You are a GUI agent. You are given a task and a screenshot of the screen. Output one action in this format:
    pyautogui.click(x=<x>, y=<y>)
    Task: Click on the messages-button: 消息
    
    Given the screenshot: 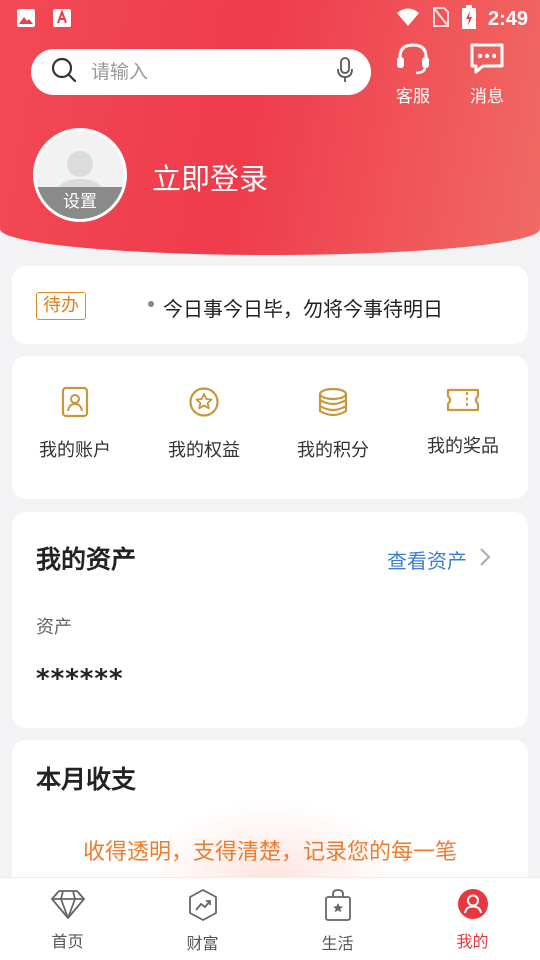 What is the action you would take?
    pyautogui.click(x=487, y=74)
    